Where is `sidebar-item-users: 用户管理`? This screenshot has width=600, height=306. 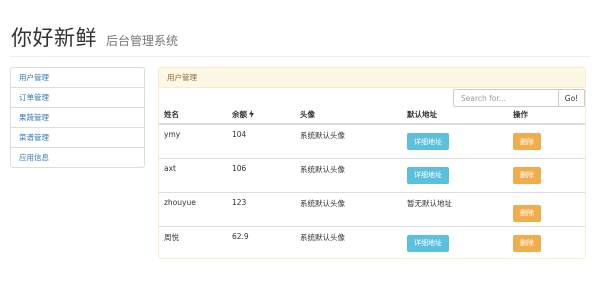 sidebar-item-users: 用户管理 is located at coordinates (77, 77).